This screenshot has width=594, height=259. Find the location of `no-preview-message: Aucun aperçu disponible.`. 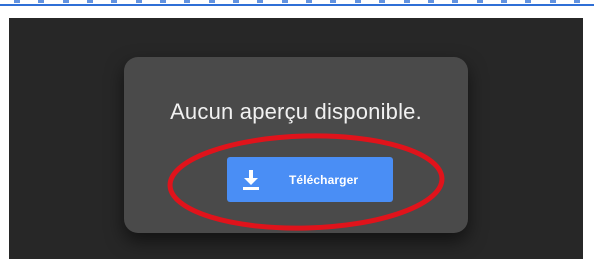

no-preview-message: Aucun aperçu disponible. is located at coordinates (296, 111).